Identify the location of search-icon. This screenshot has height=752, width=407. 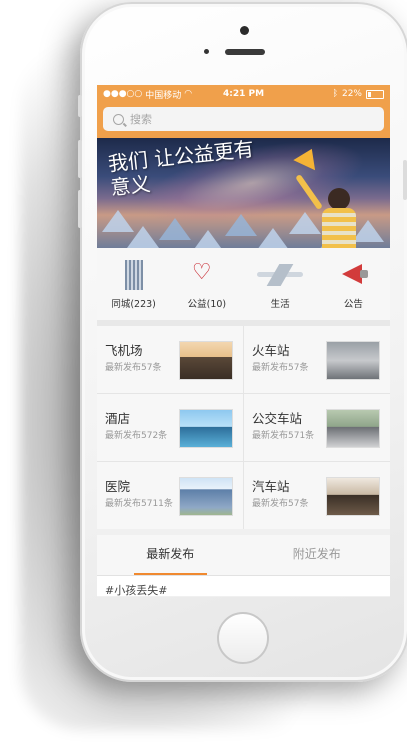
(118, 119).